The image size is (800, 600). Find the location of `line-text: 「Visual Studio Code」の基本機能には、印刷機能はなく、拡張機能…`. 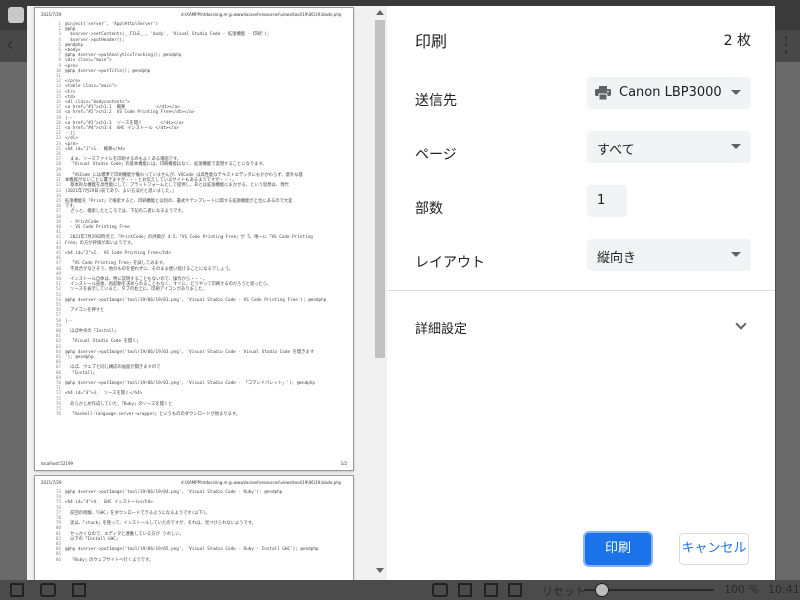

line-text: 「Visual Studio Code」の基本機能には、印刷機能はなく、拡張機能… is located at coordinates (166, 165).